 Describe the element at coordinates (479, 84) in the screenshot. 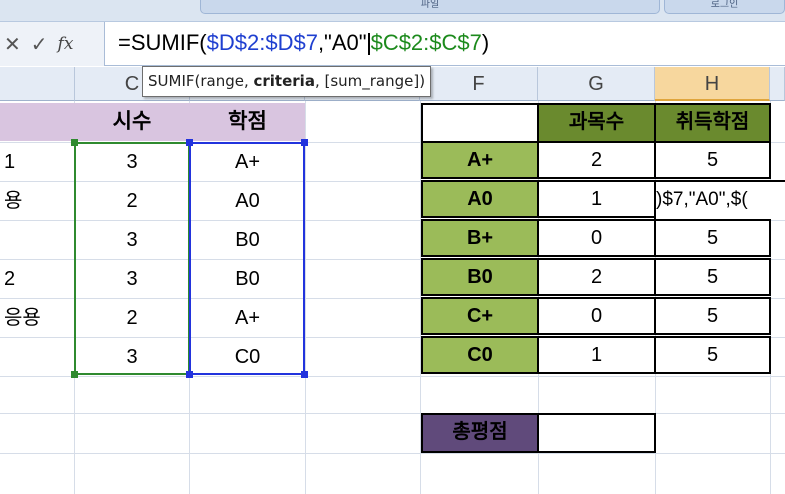

I see `column-header-f: F` at that location.